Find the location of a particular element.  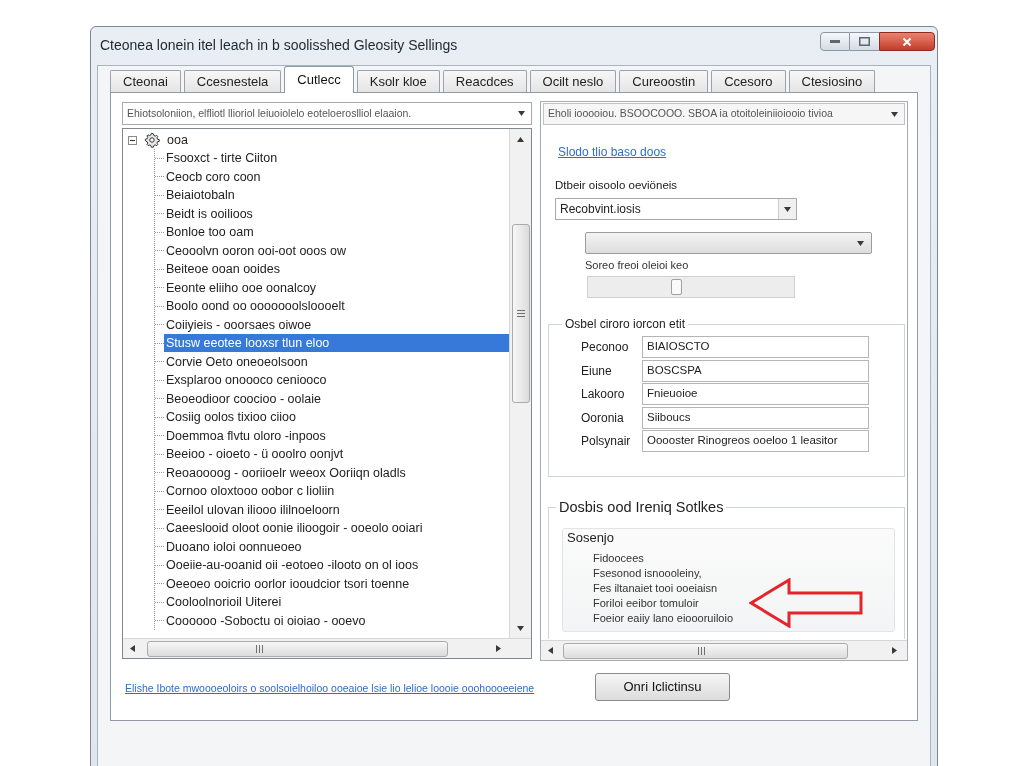

tree-item: Beoeodioor coocioo - oolaie is located at coordinates (242, 398).